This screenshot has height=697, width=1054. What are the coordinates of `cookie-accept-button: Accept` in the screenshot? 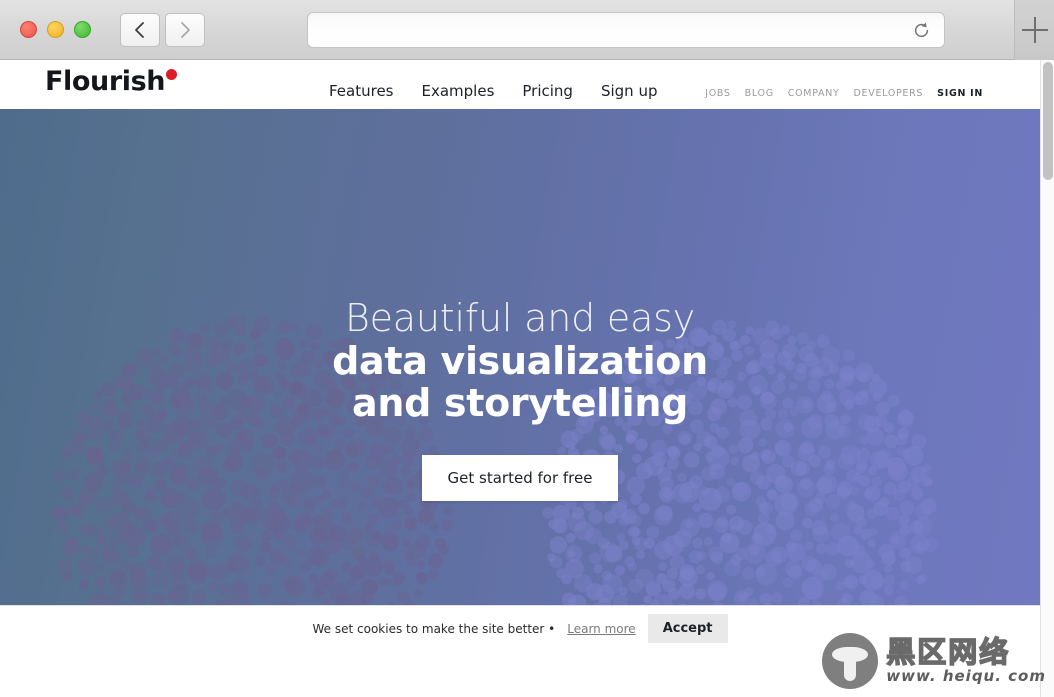 It's located at (687, 628).